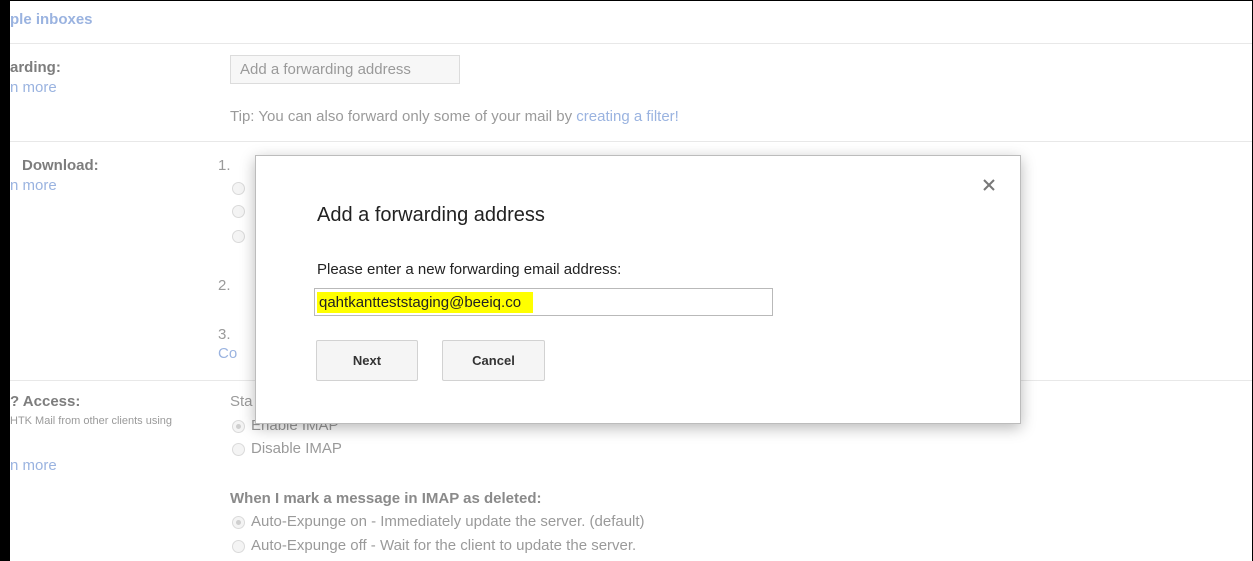 Image resolution: width=1253 pixels, height=561 pixels. Describe the element at coordinates (51, 19) in the screenshot. I see `multiple-inboxes-link: ple inboxes` at that location.